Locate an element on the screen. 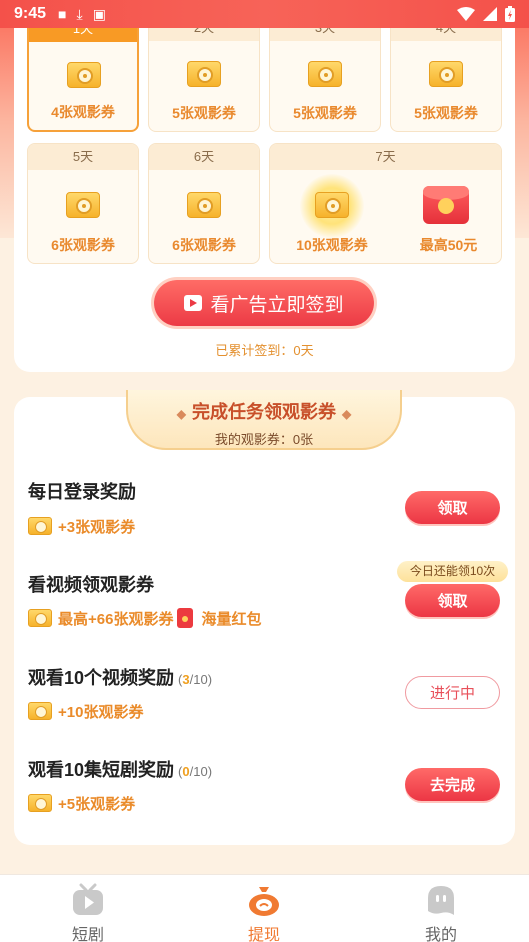 Image resolution: width=529 pixels, height=942 pixels. tasks-banner-title: 完成任务领观影券 is located at coordinates (264, 412).